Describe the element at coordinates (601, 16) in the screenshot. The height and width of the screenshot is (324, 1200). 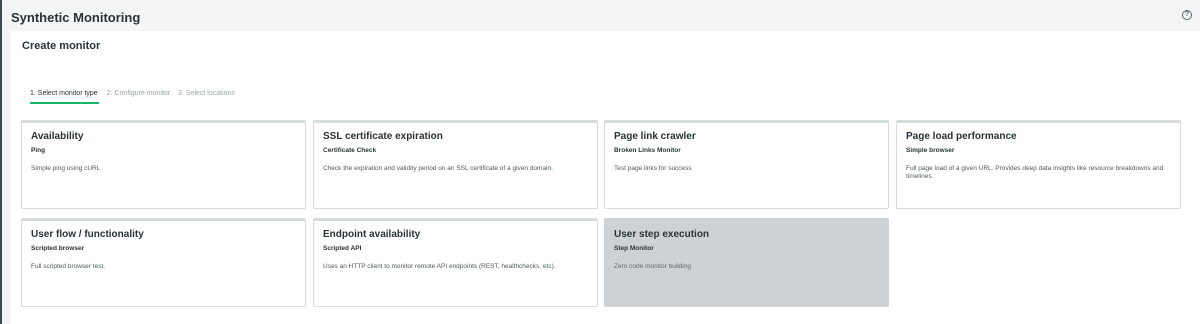
I see `app-header: Synthetic Monitoring ?` at that location.